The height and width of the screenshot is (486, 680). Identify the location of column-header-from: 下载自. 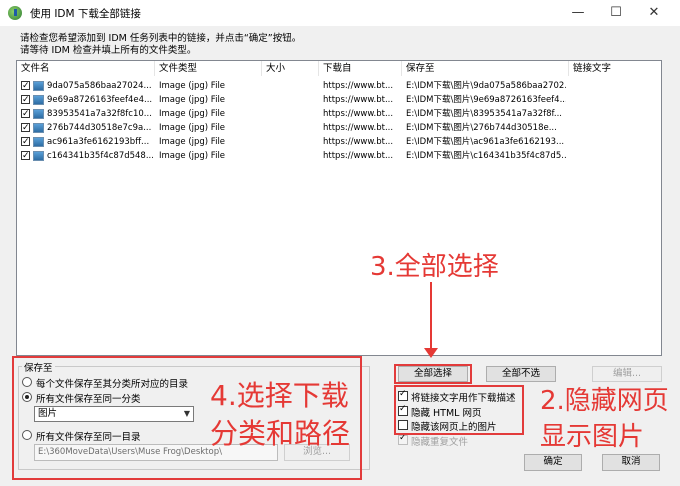
(360, 68).